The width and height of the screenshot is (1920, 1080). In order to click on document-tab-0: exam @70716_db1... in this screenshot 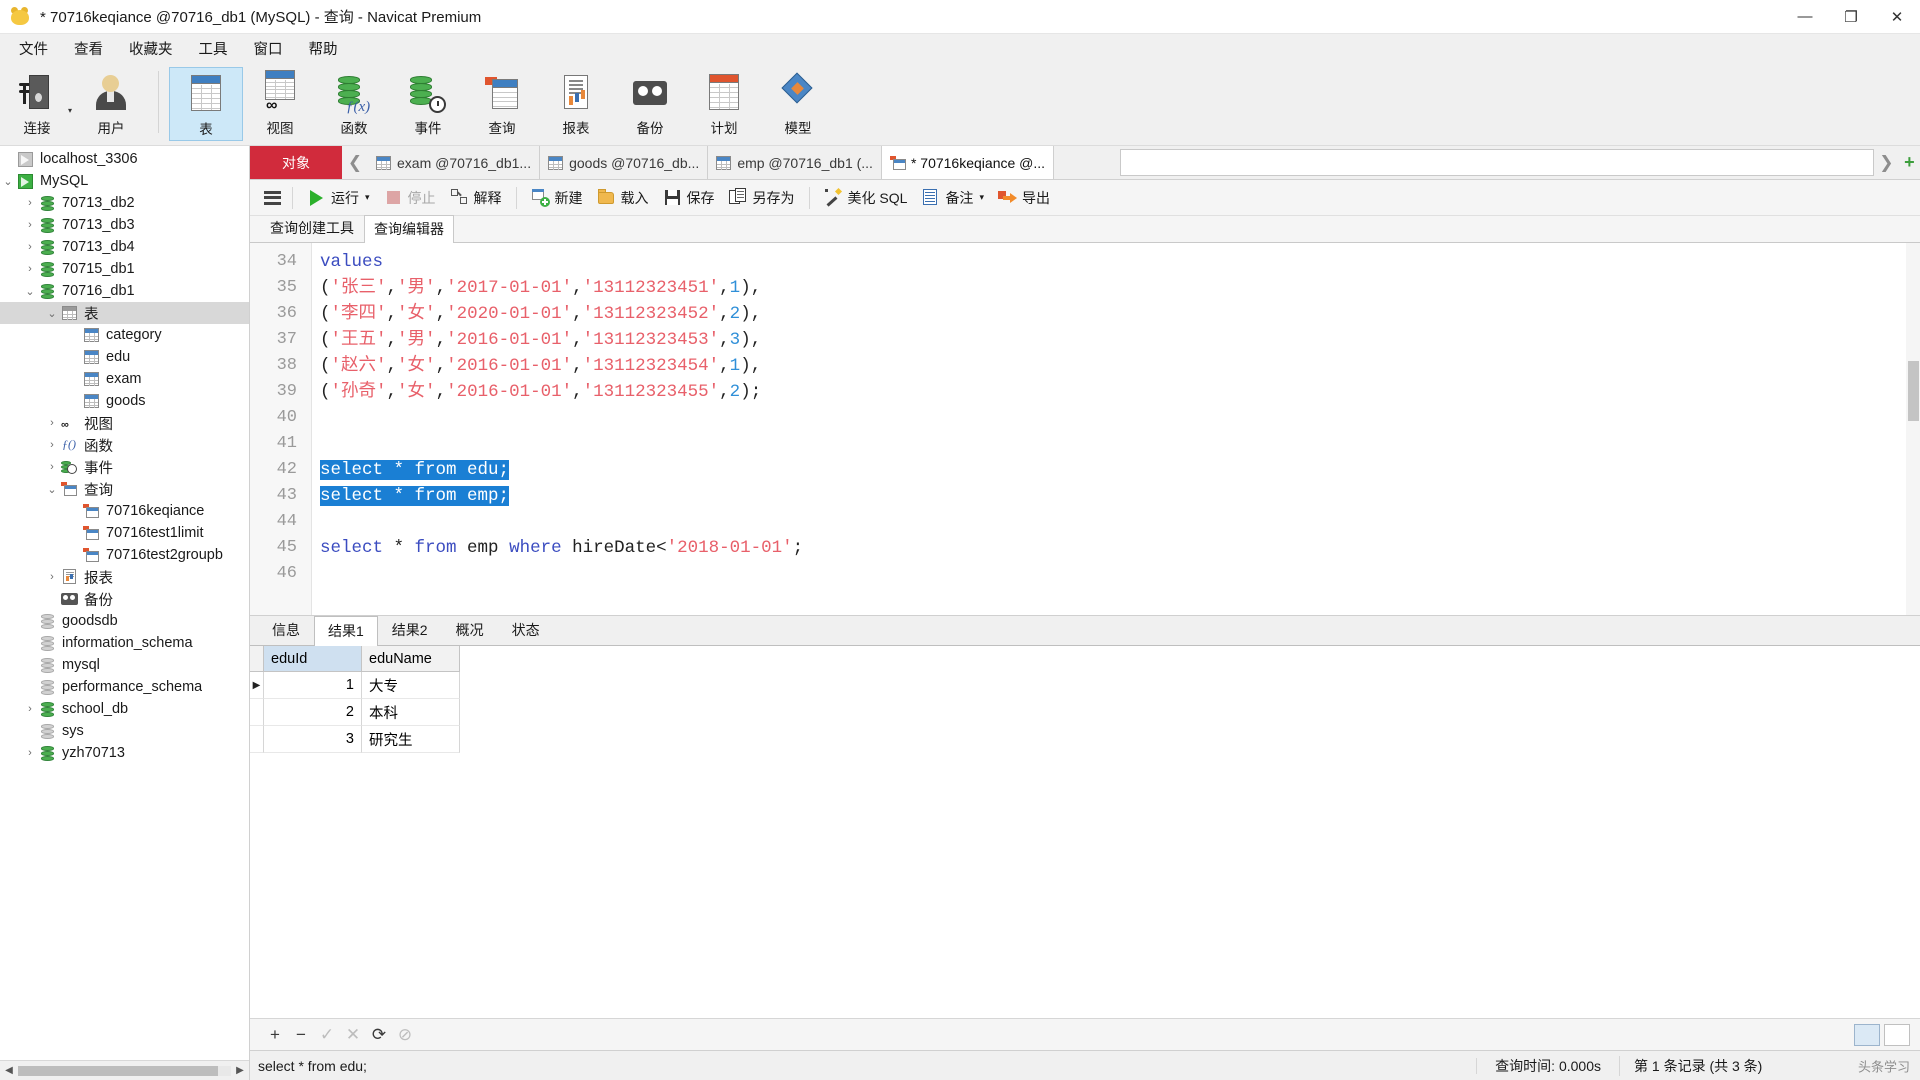, I will do `click(454, 162)`.